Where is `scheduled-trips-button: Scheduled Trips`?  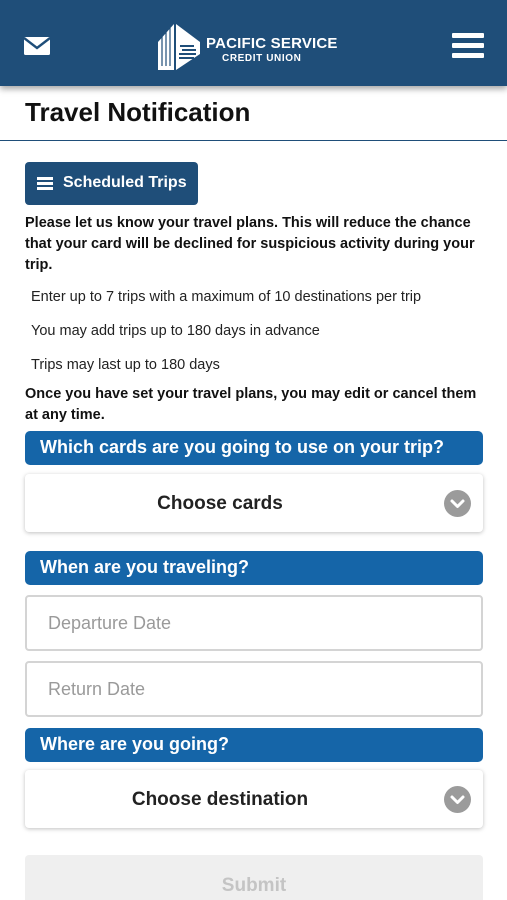 scheduled-trips-button: Scheduled Trips is located at coordinates (111, 183).